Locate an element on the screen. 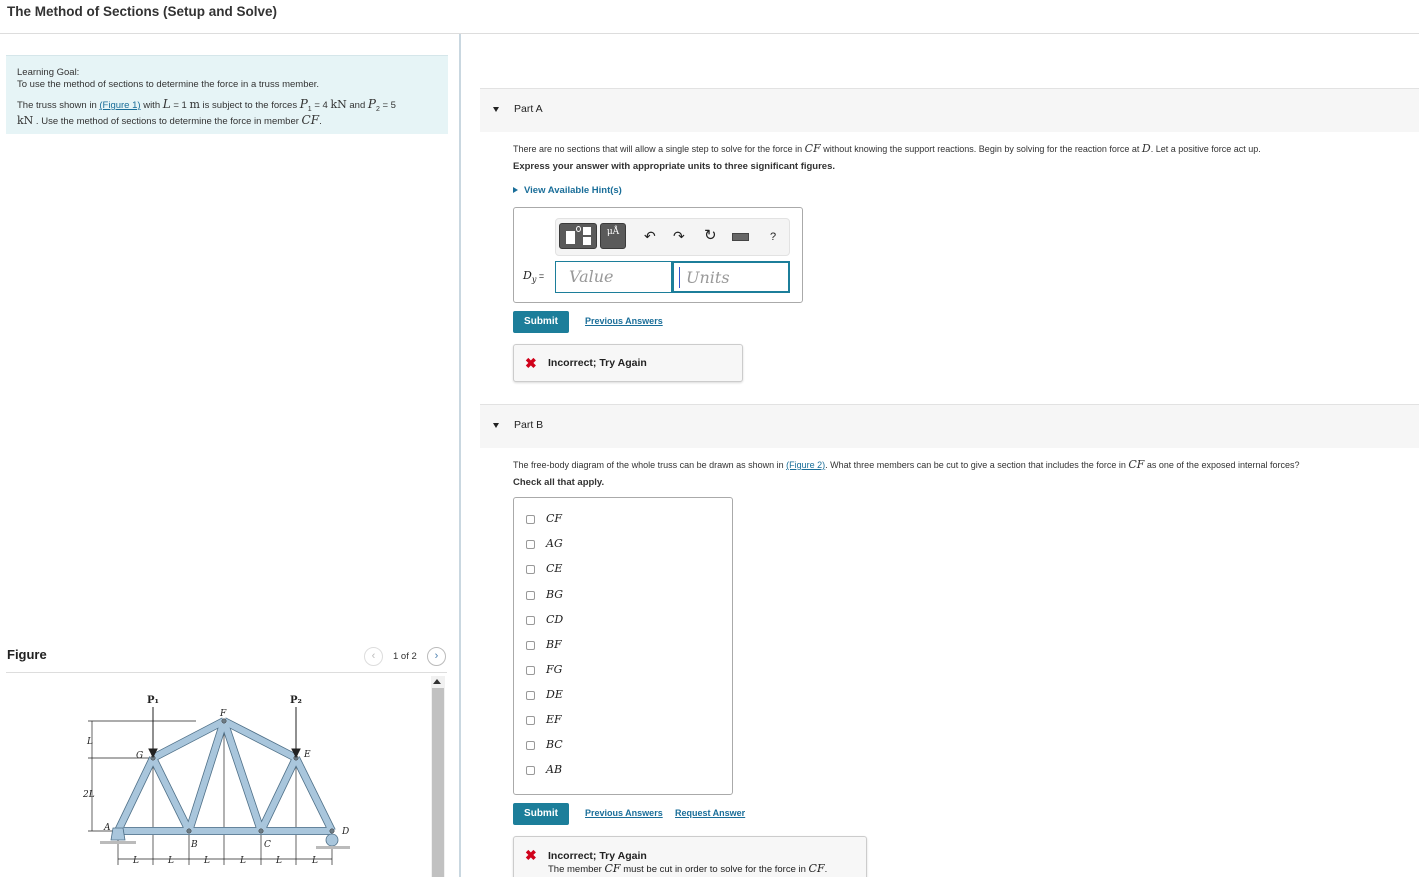 This screenshot has height=877, width=1419. figure-divider is located at coordinates (226, 672).